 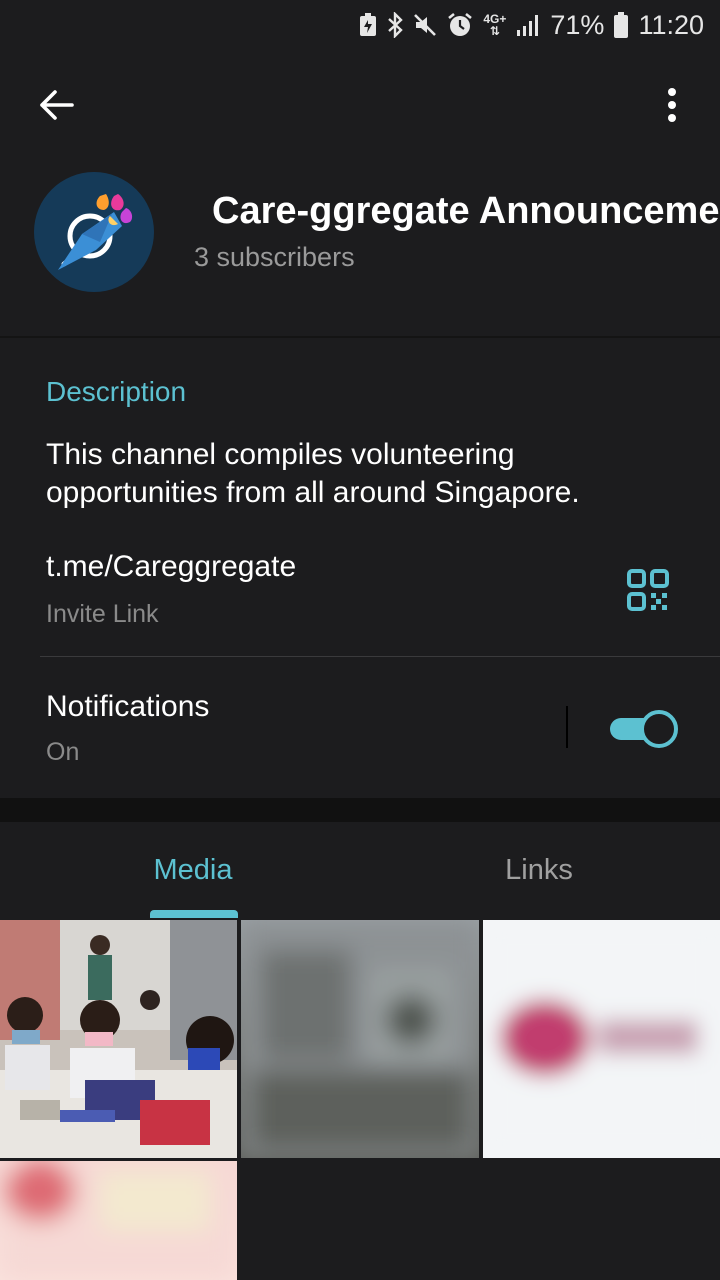 I want to click on clock: 11:20, so click(x=671, y=24).